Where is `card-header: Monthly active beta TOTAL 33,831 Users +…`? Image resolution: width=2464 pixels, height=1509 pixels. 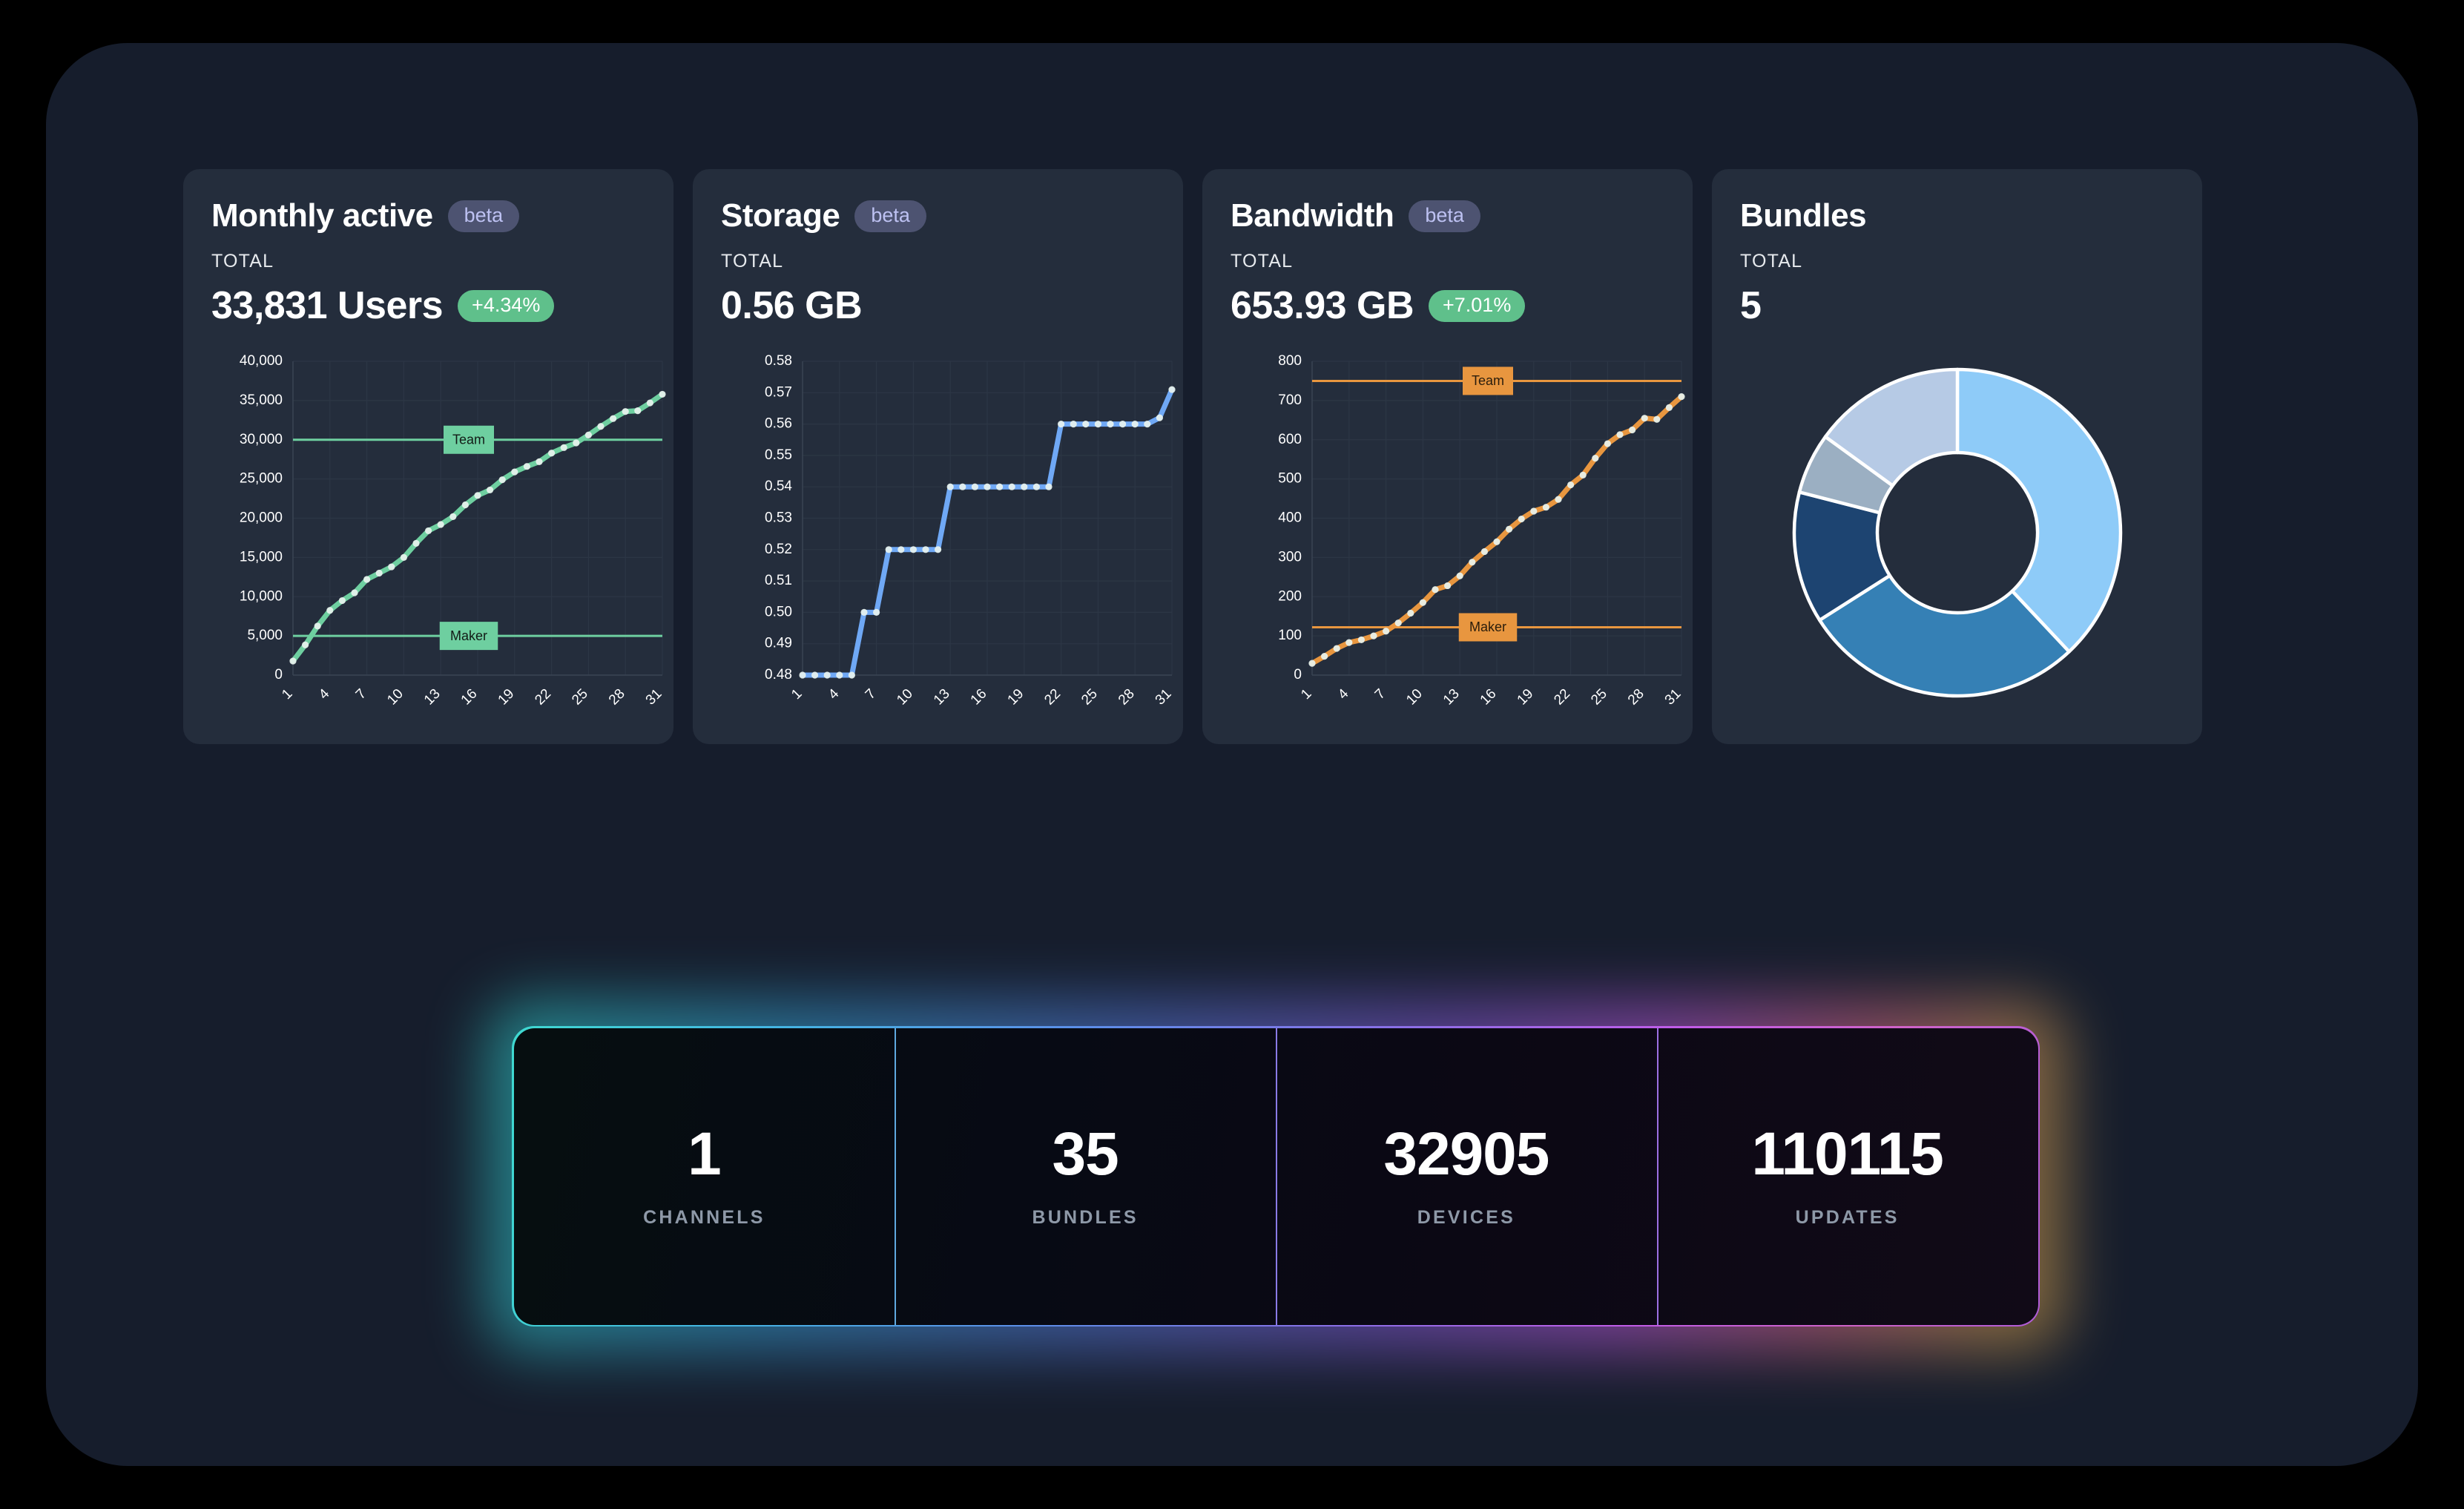
card-header: Monthly active beta TOTAL 33,831 Users +… is located at coordinates (435, 261).